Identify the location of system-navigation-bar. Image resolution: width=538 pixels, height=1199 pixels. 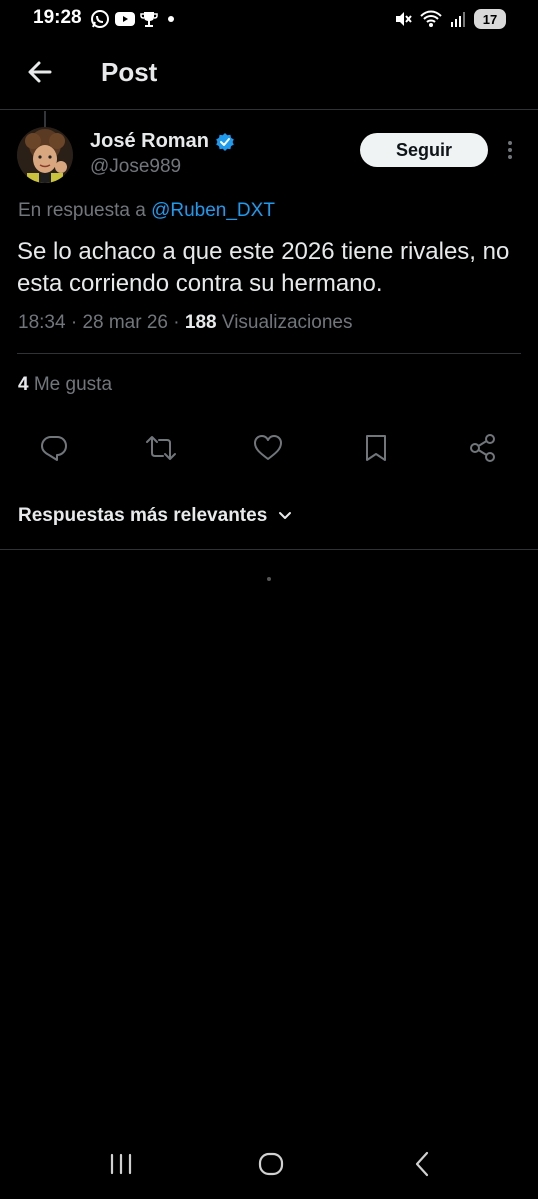
(269, 1164).